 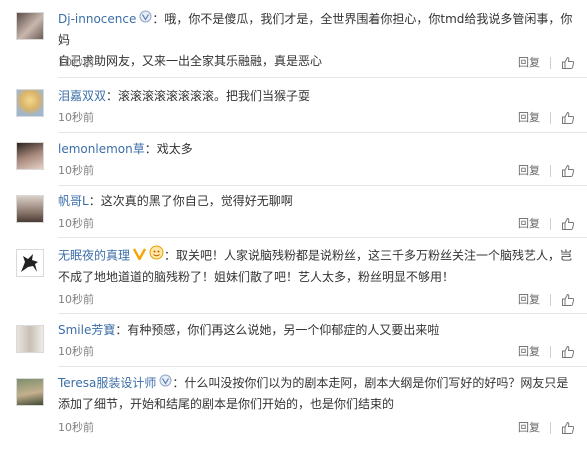 What do you see at coordinates (73, 201) in the screenshot?
I see `comment-author: 帆哥L` at bounding box center [73, 201].